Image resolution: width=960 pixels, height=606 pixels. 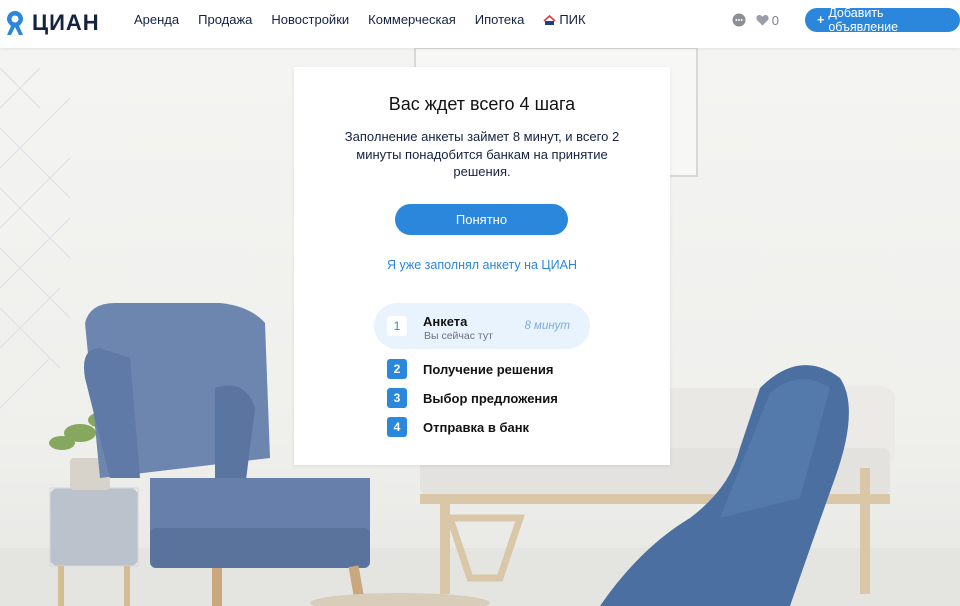 I want to click on pik-label: ПИК, so click(x=572, y=19).